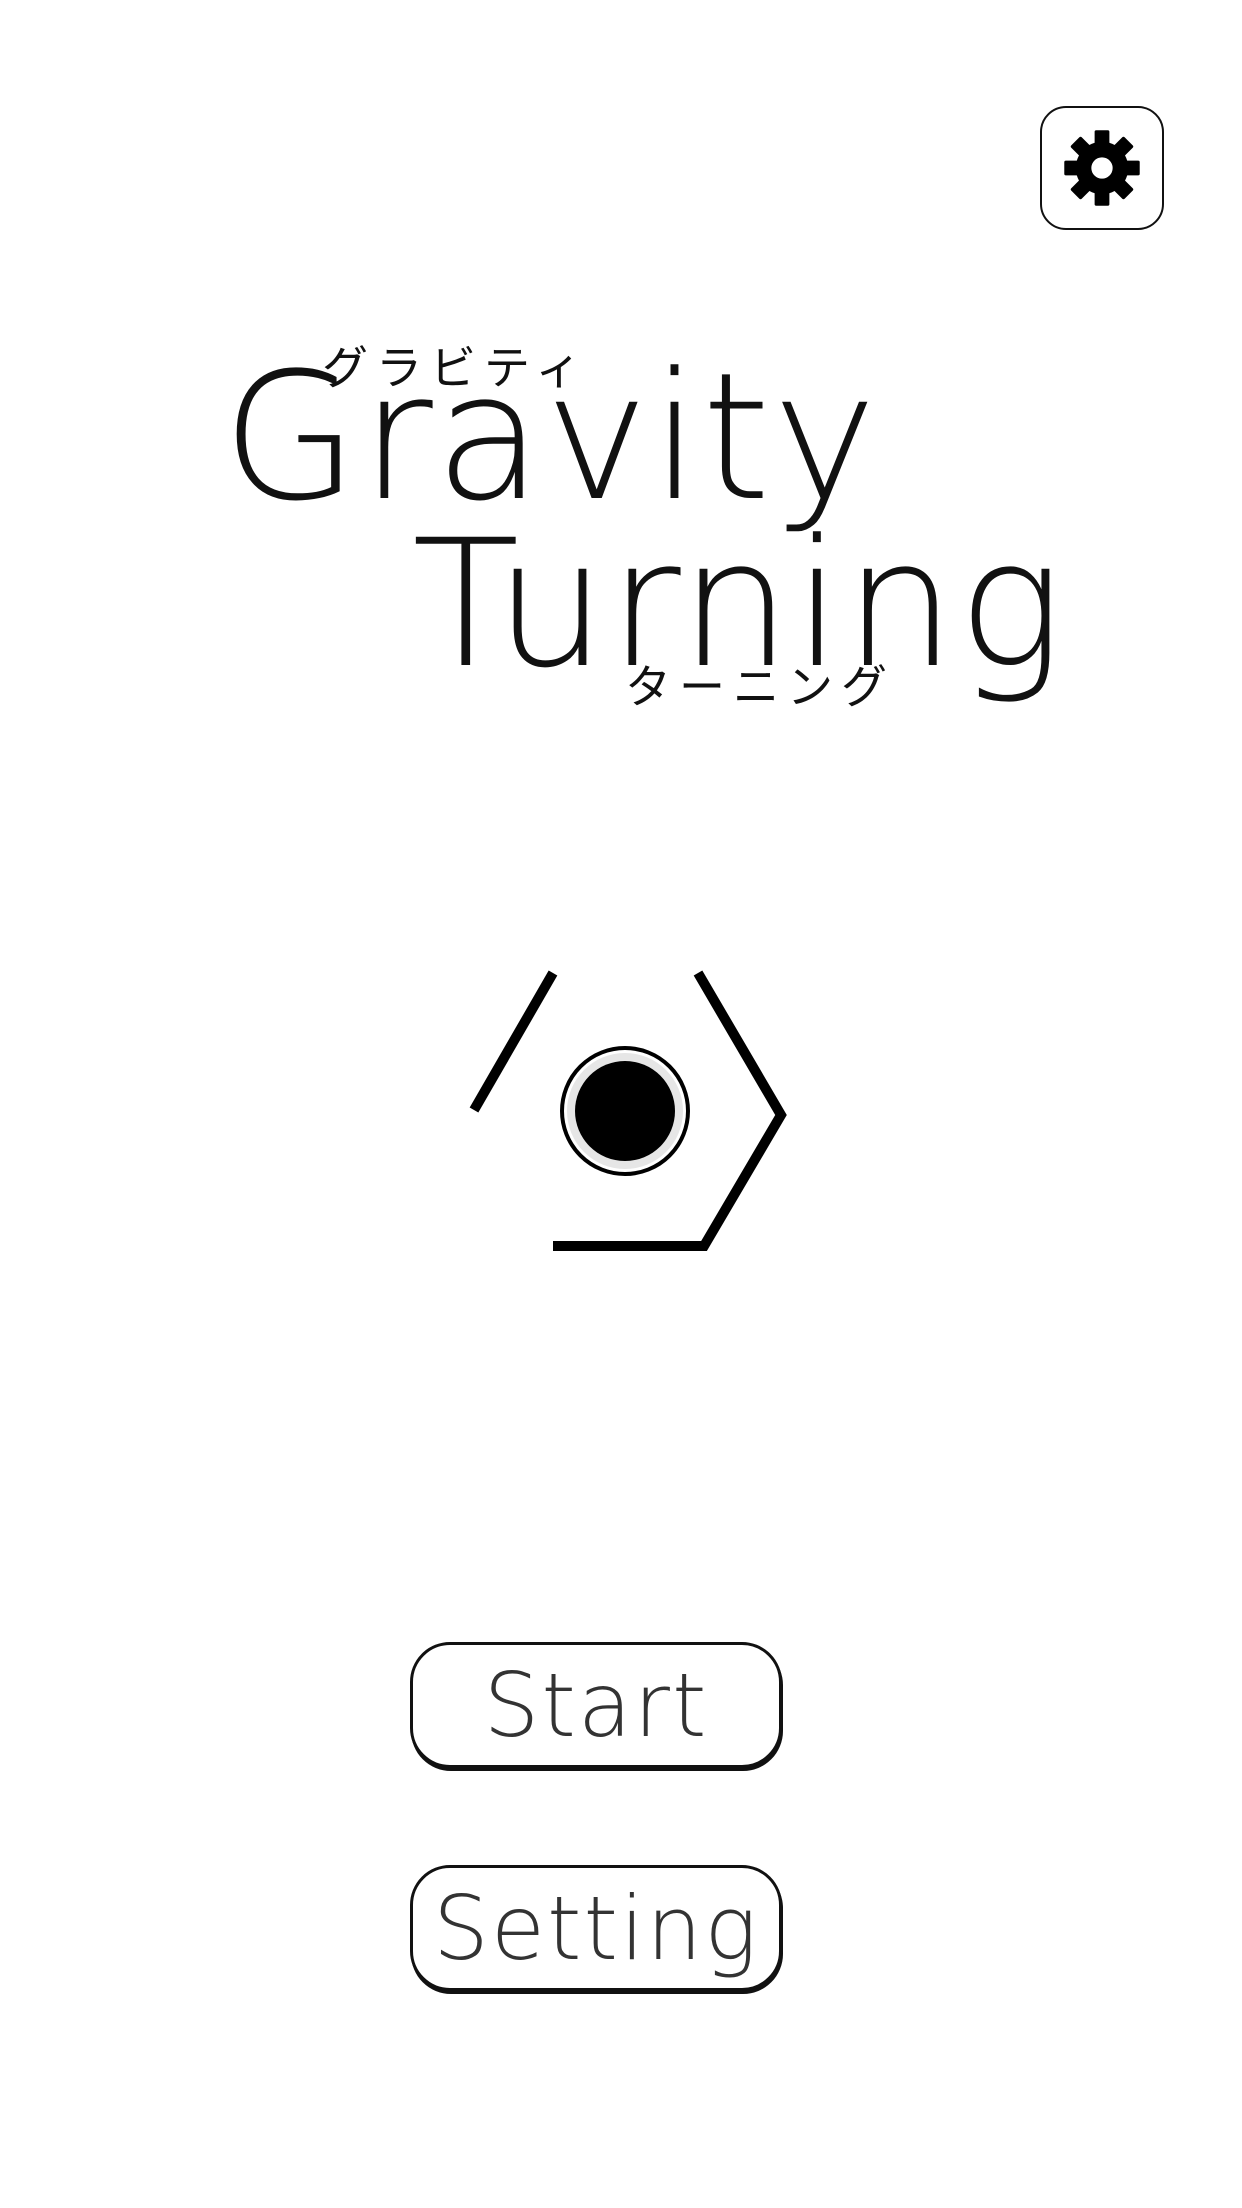  Describe the element at coordinates (760, 687) in the screenshot. I see `title-furigana-bottom: ターニング` at that location.